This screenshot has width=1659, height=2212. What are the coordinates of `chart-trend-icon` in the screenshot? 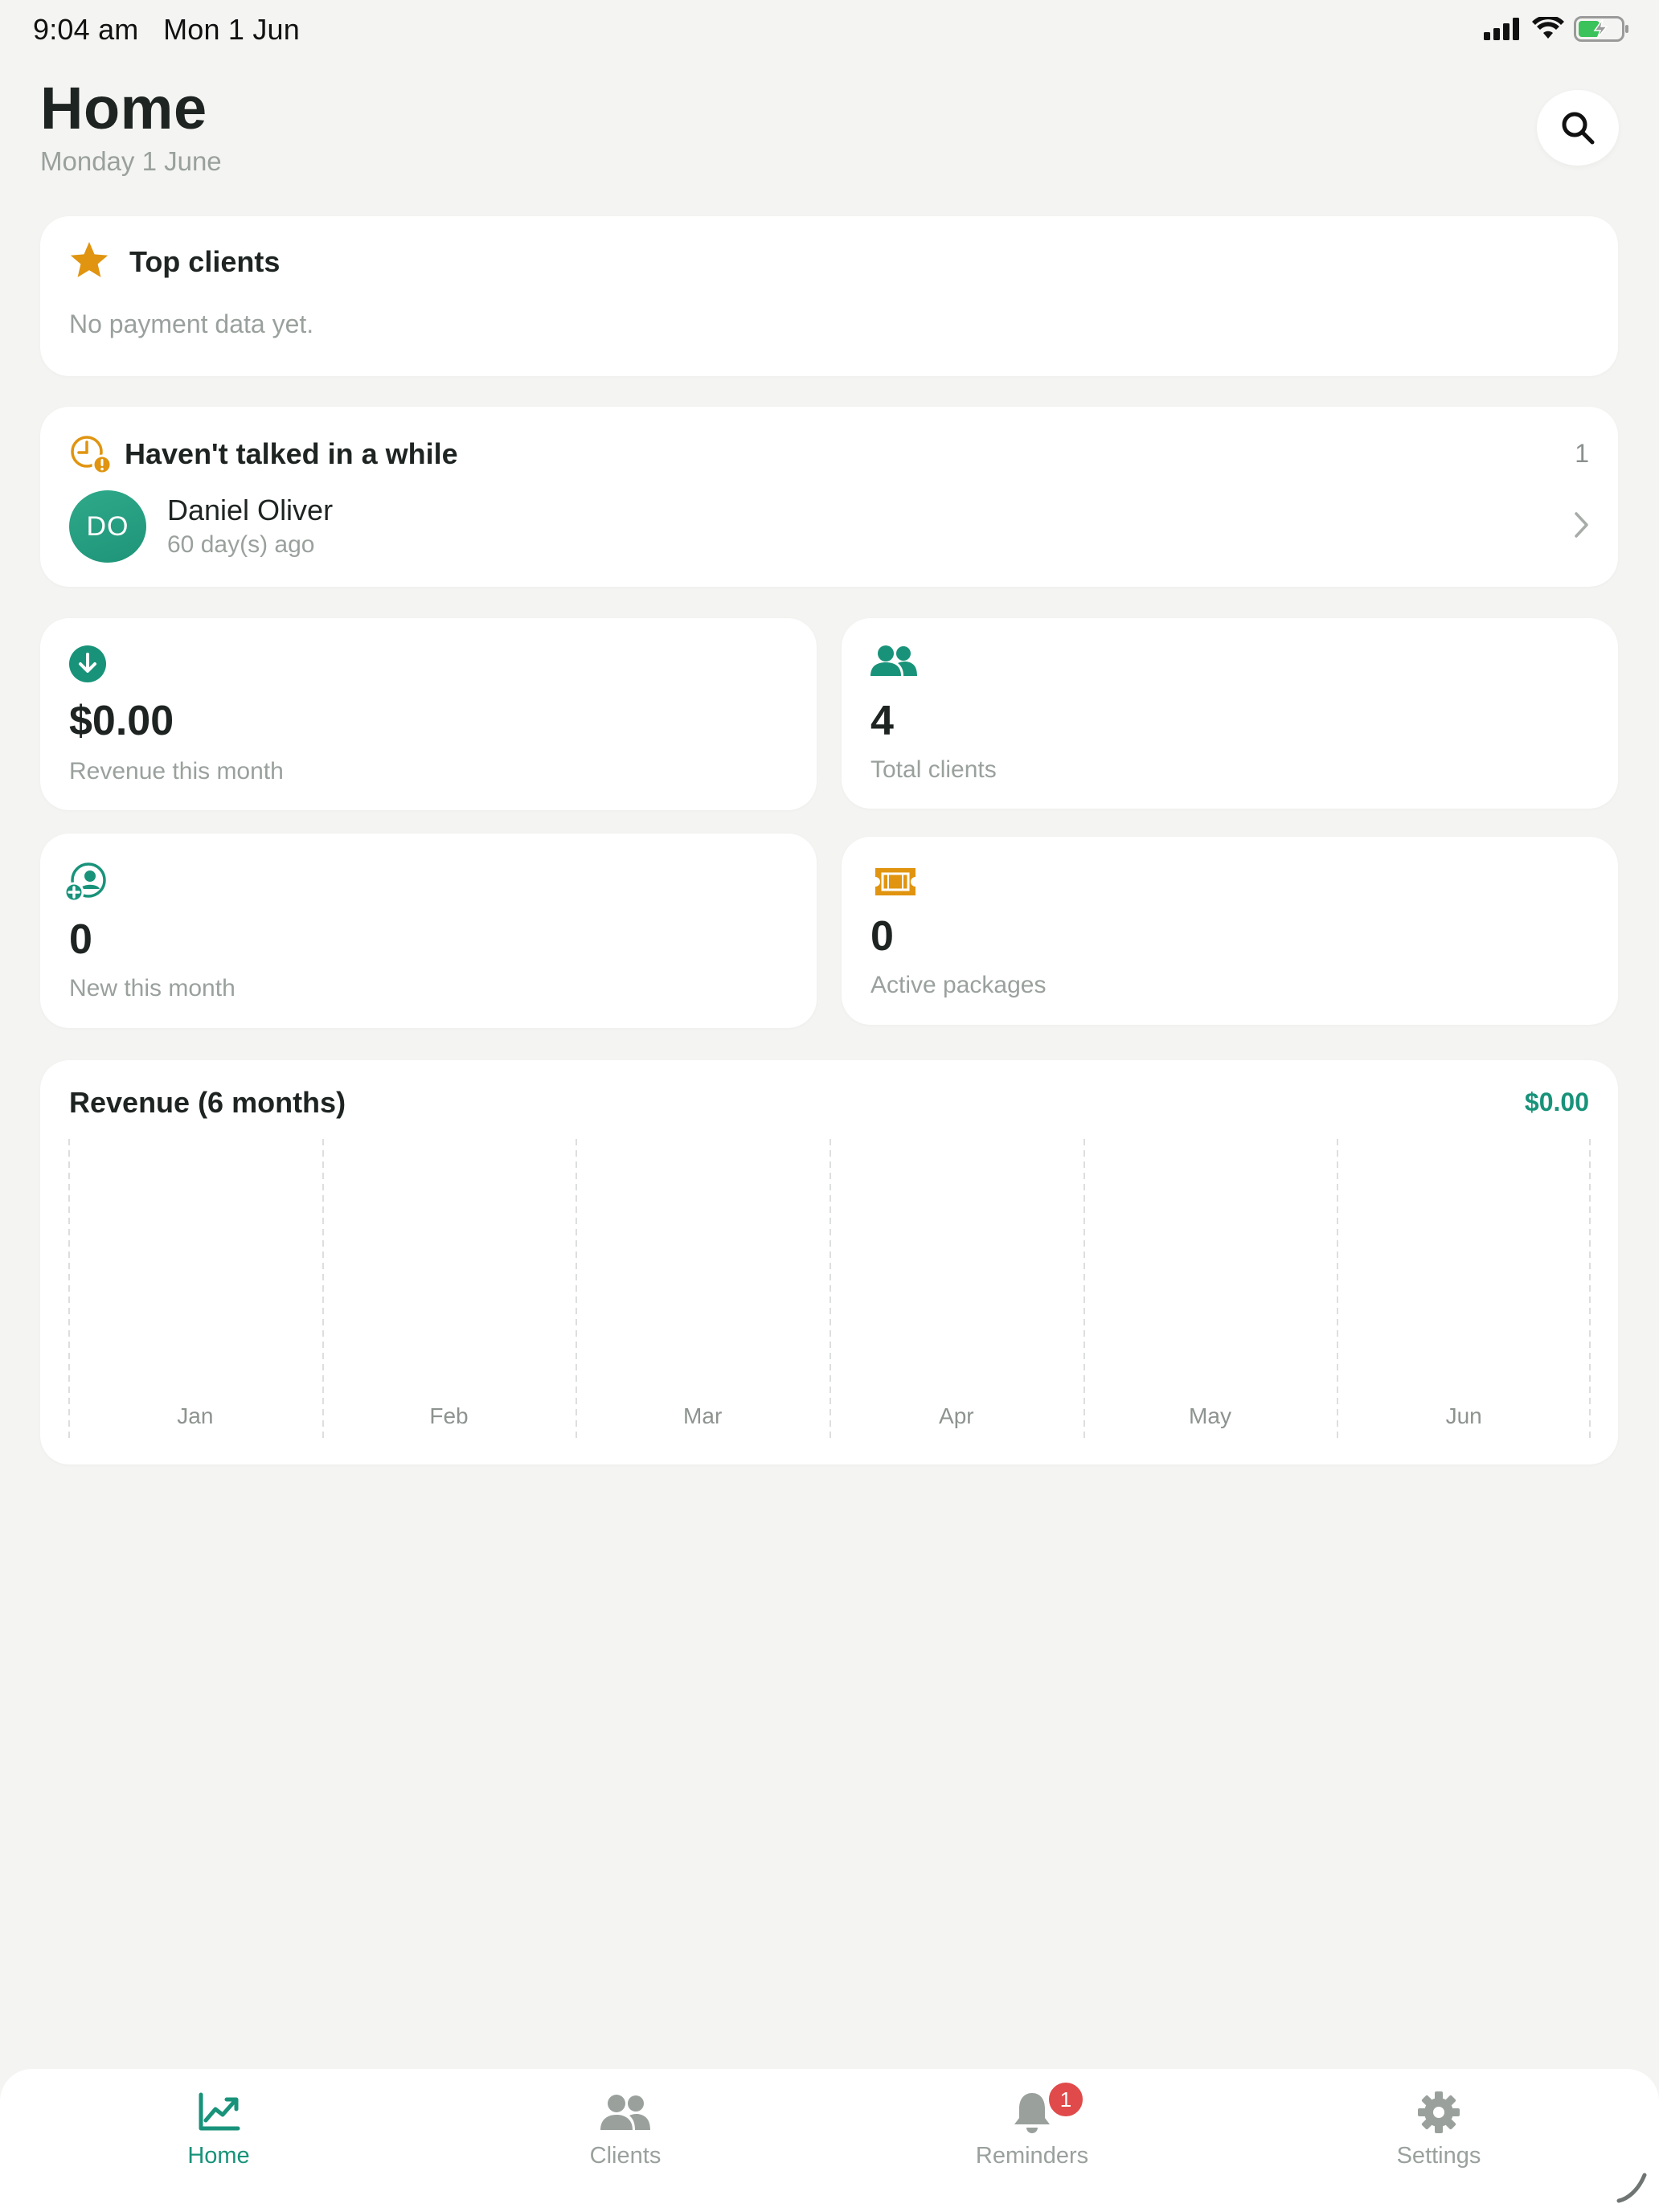 It's located at (219, 2111).